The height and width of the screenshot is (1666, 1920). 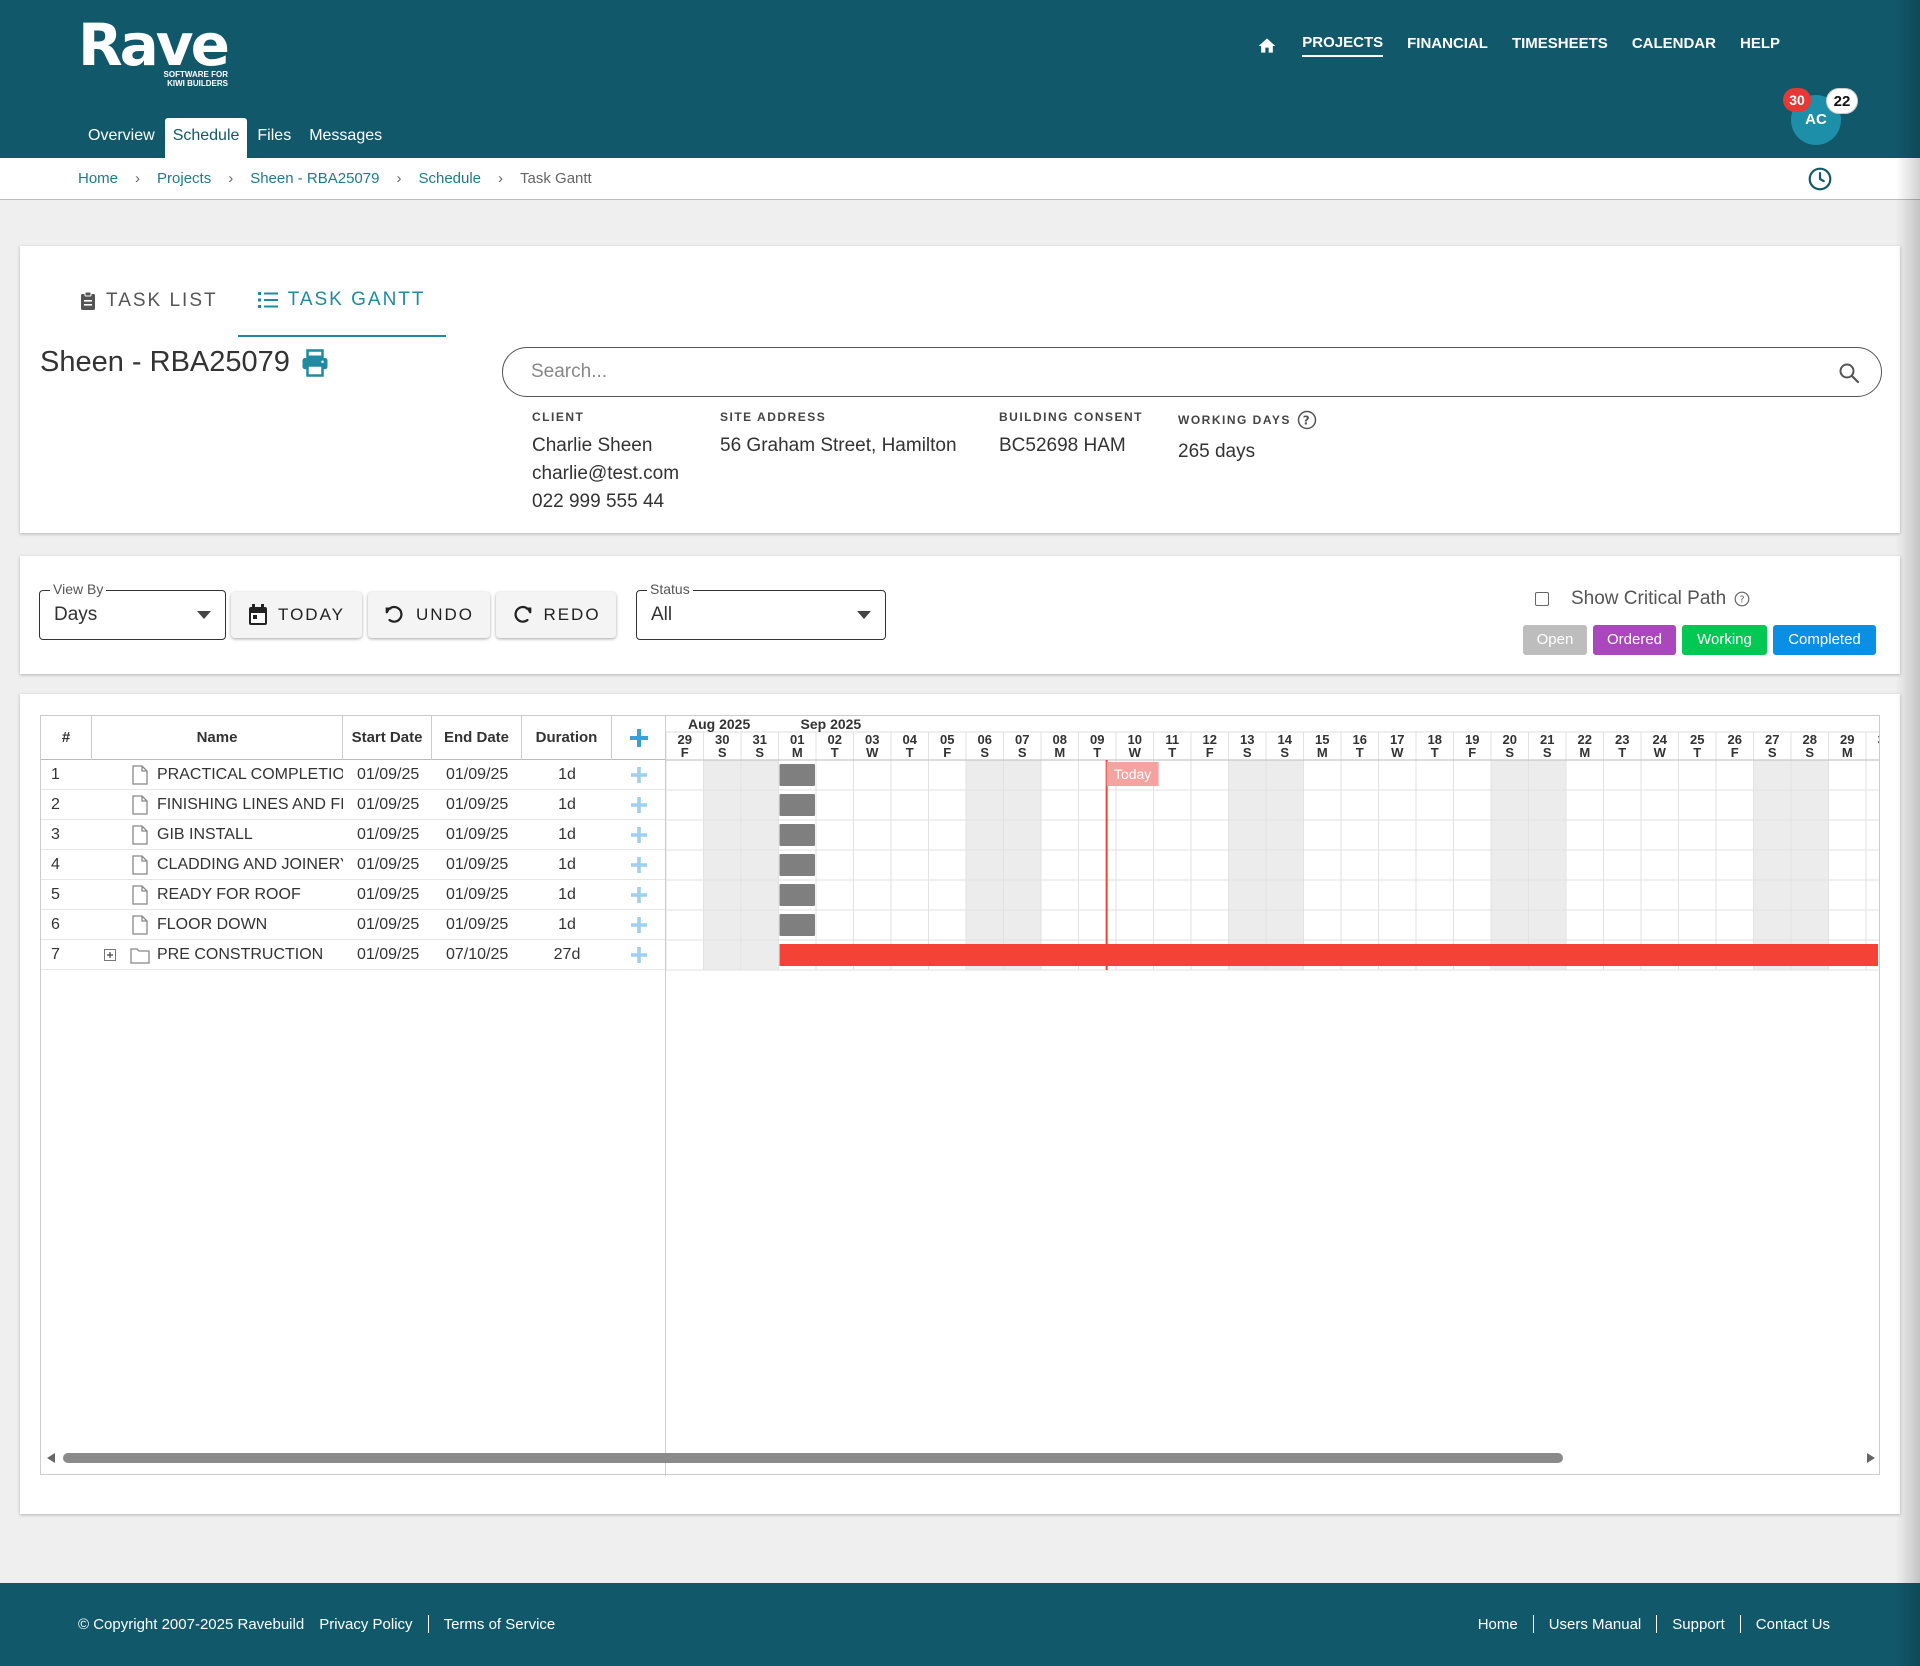 I want to click on col-header-name: Name, so click(x=217, y=738).